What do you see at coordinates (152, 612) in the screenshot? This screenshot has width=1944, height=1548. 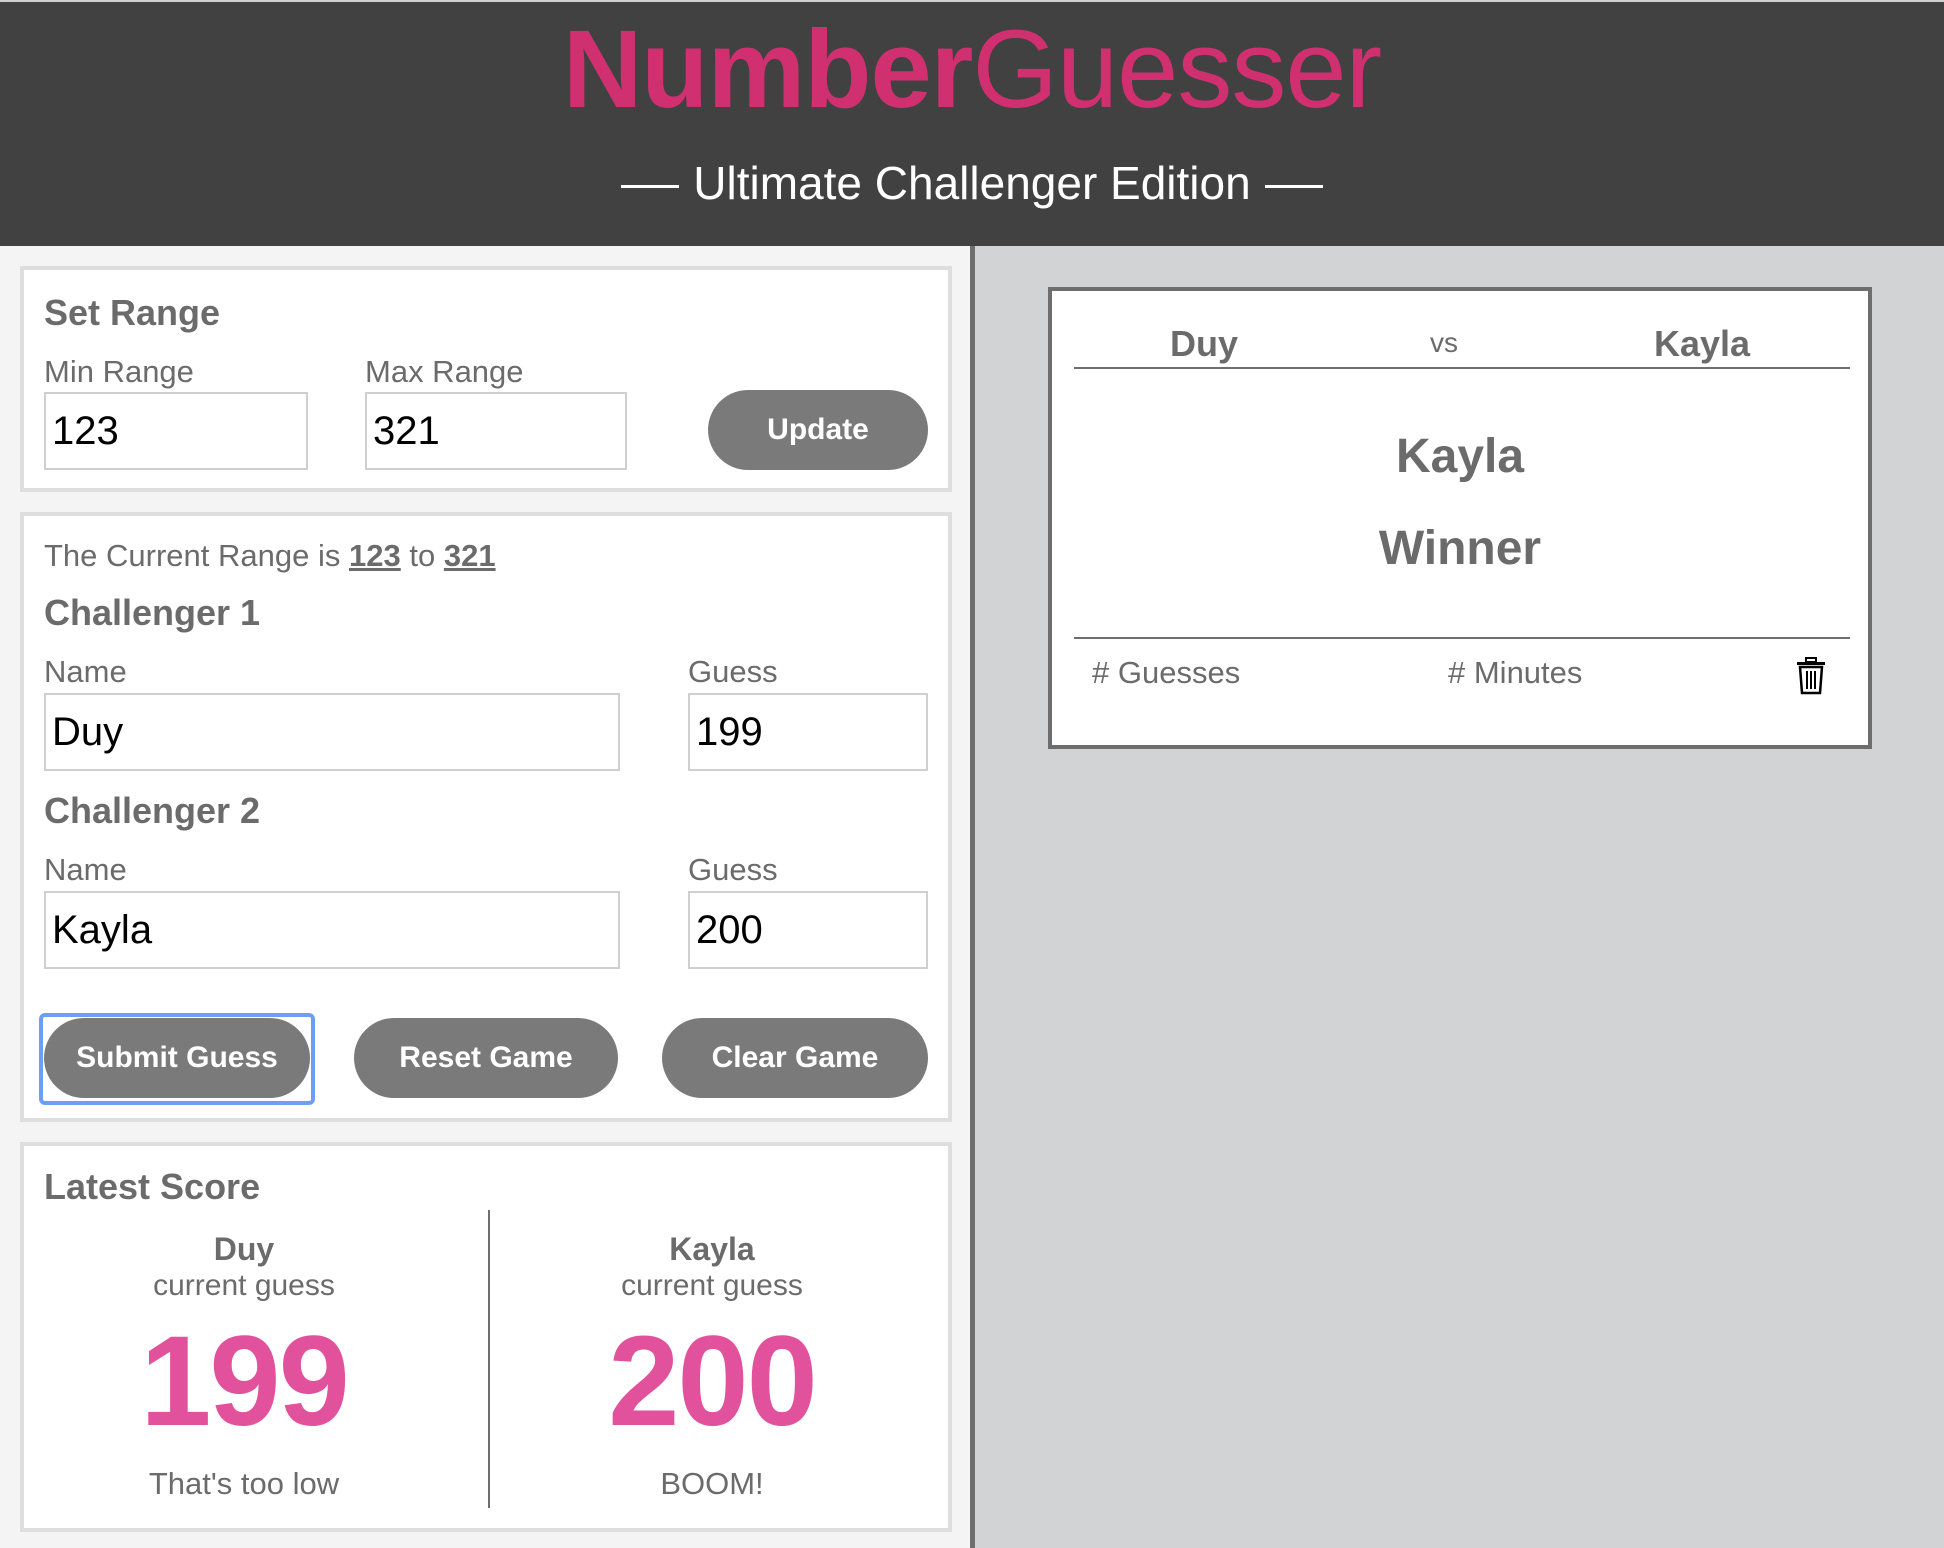 I see `challenger1-title: Challenger 1` at bounding box center [152, 612].